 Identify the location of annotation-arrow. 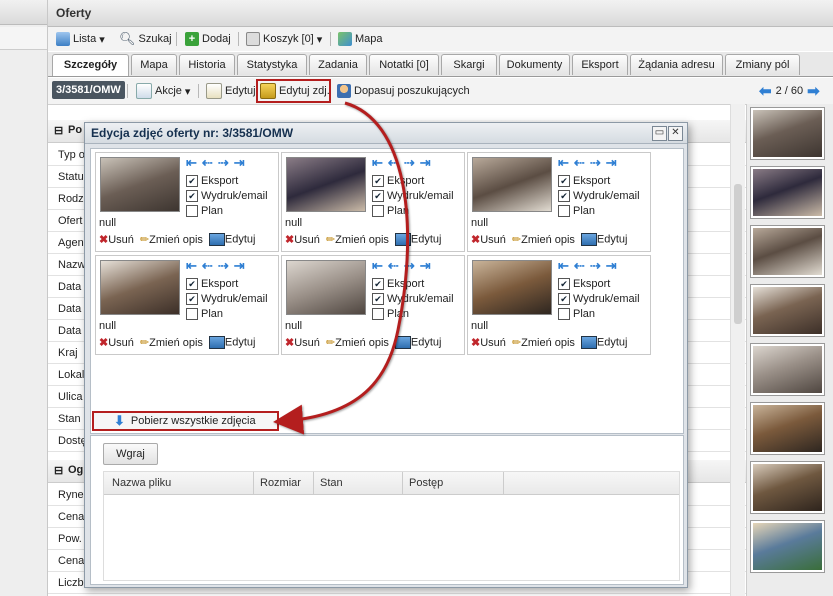
(341, 268).